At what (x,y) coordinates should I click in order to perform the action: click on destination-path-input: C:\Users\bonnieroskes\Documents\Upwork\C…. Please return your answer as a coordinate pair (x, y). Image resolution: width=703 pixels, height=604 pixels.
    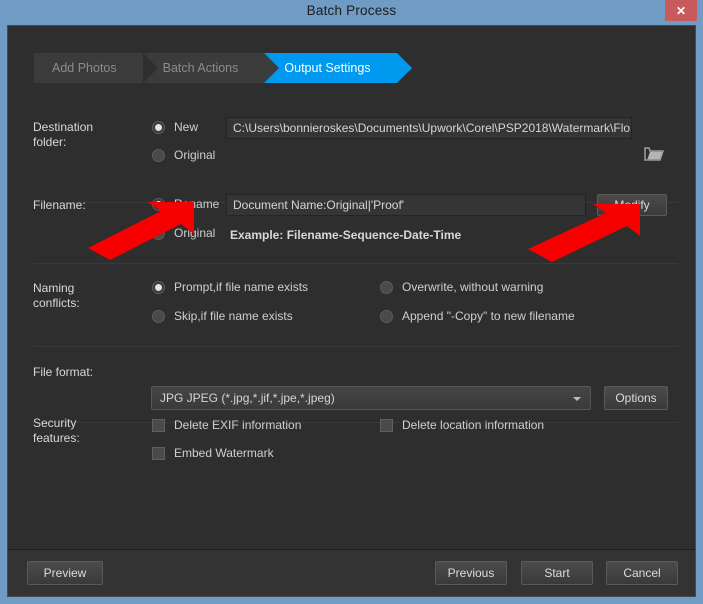
    Looking at the image, I should click on (429, 128).